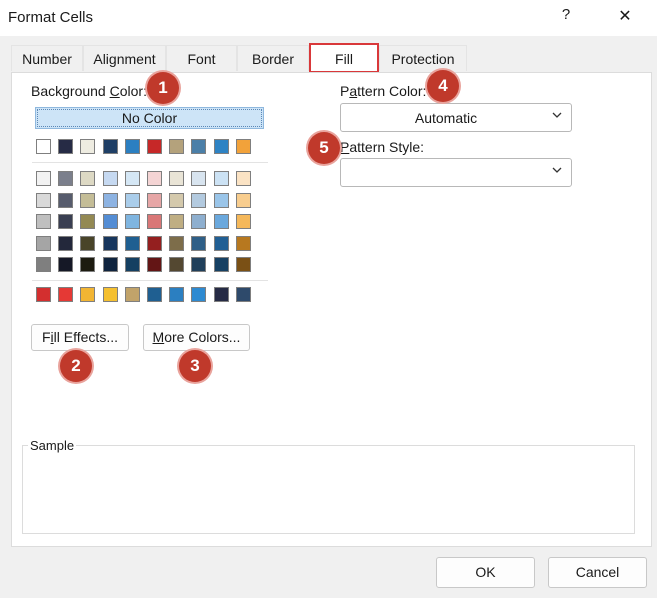  Describe the element at coordinates (52, 445) in the screenshot. I see `sample-label: Sample` at that location.